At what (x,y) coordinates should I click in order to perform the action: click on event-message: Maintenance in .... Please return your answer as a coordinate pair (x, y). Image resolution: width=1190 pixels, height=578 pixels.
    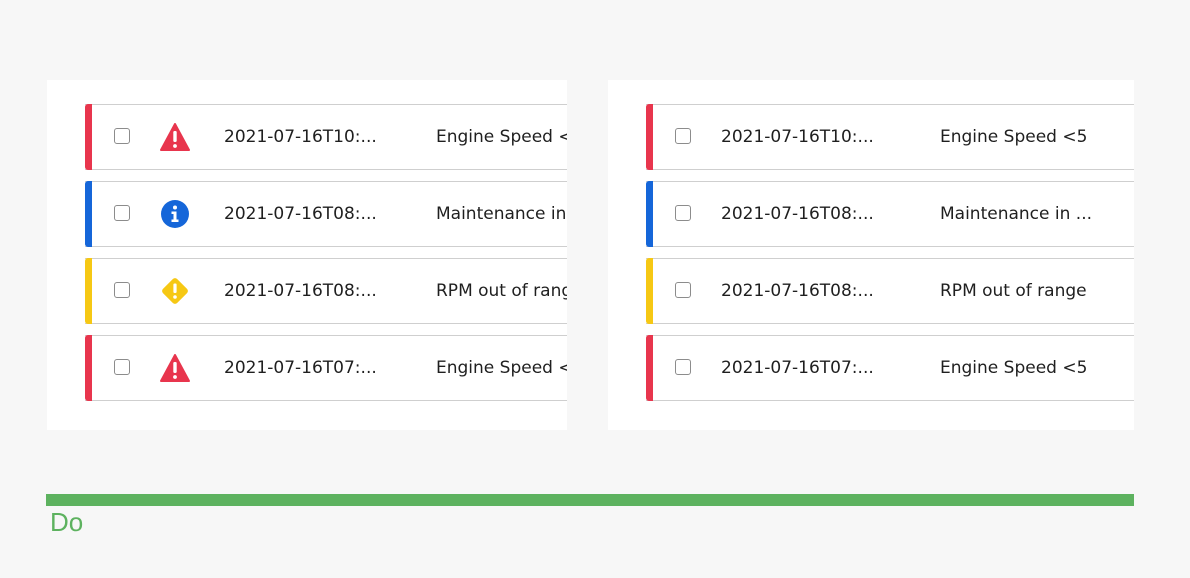
    Looking at the image, I should click on (1016, 214).